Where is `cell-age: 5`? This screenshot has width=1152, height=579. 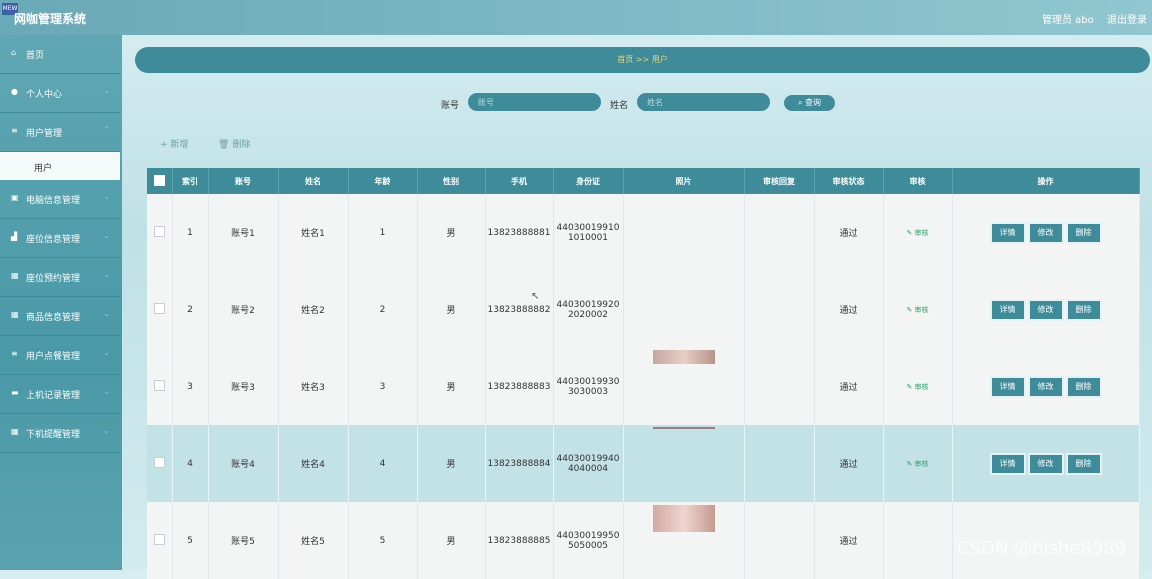
cell-age: 5 is located at coordinates (383, 540).